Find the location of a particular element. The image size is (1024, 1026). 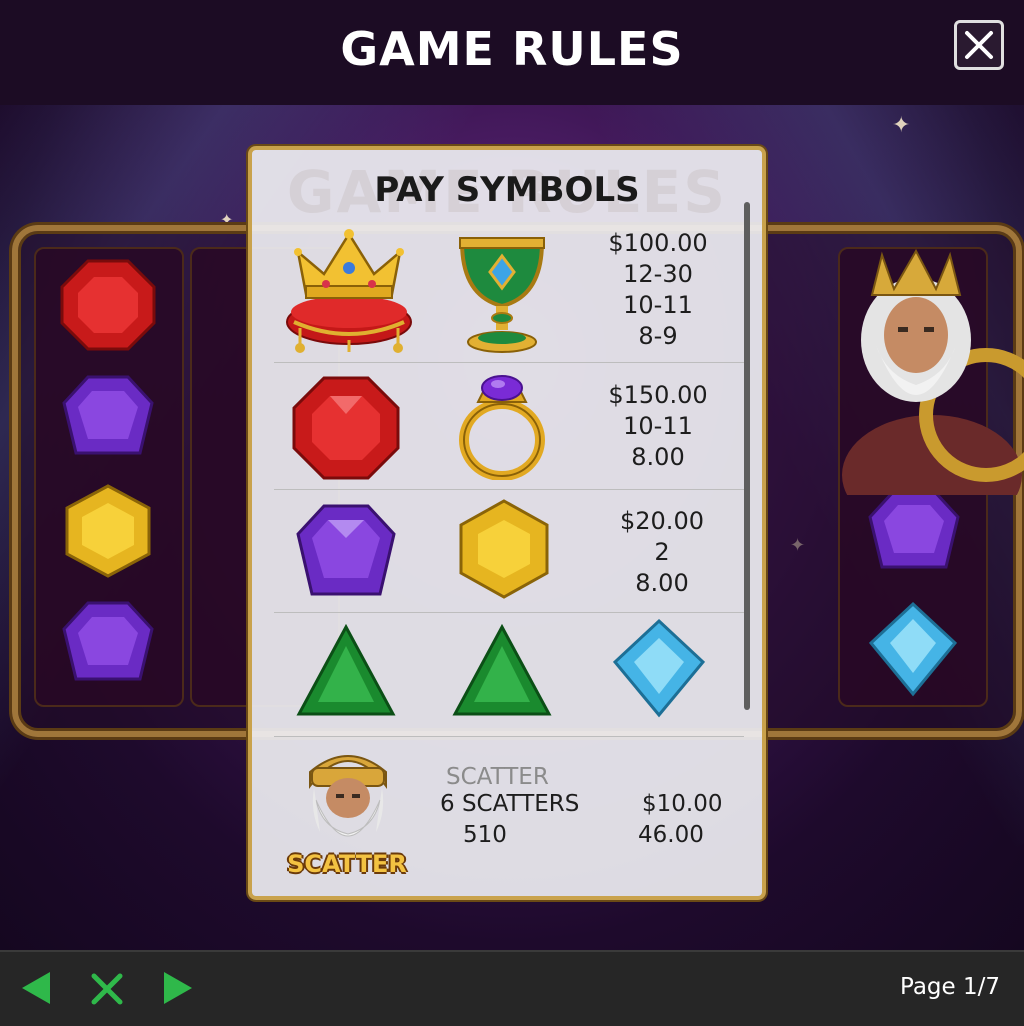

arrow-left-icon is located at coordinates (36, 988).